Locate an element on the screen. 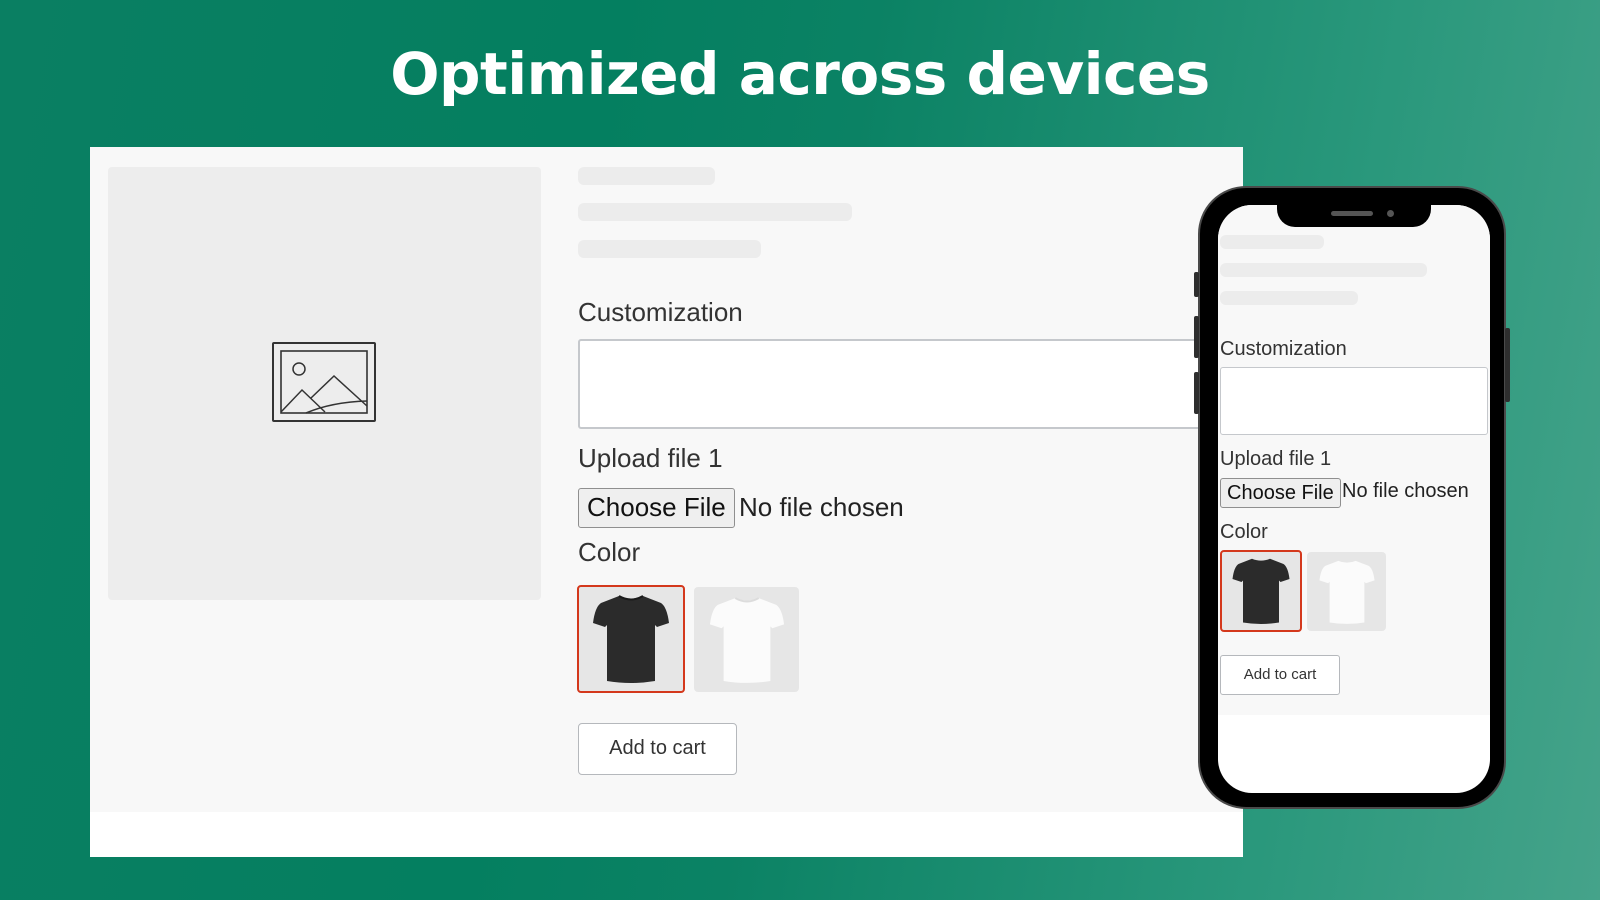 The height and width of the screenshot is (900, 1600). speaker-icon is located at coordinates (1352, 213).